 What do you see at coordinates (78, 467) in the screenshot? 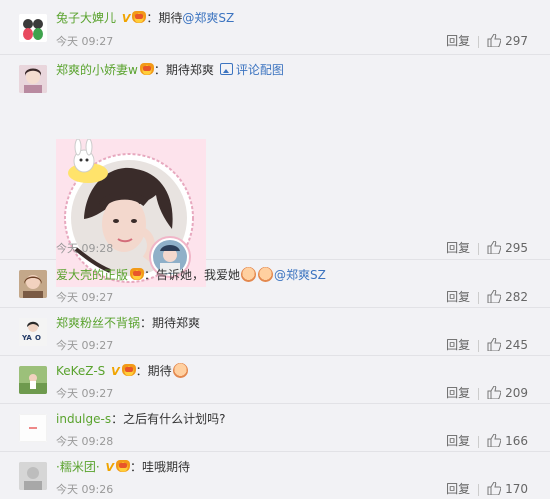
I see `username-link: ·糯米团·` at bounding box center [78, 467].